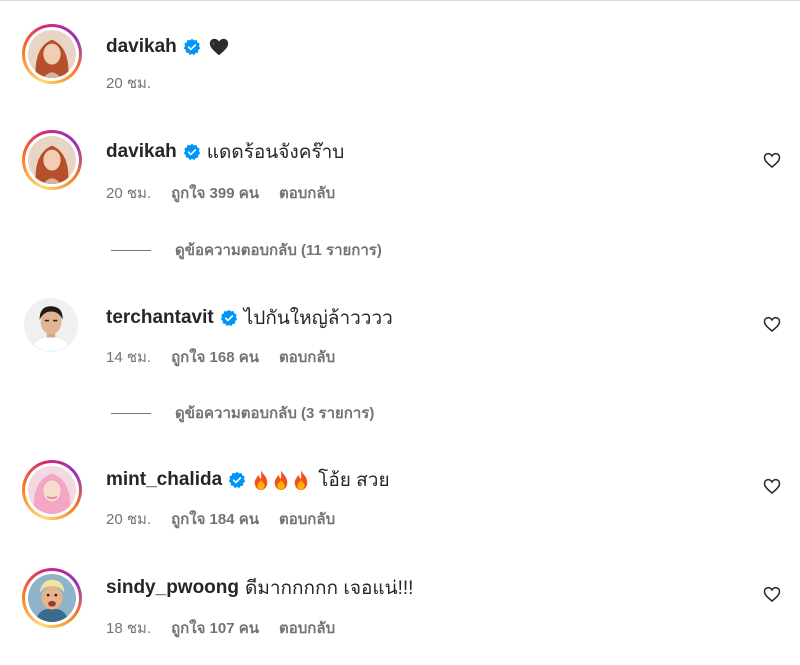 The width and height of the screenshot is (800, 665). I want to click on comment-item: davikah 20 ชม., so click(400, 56).